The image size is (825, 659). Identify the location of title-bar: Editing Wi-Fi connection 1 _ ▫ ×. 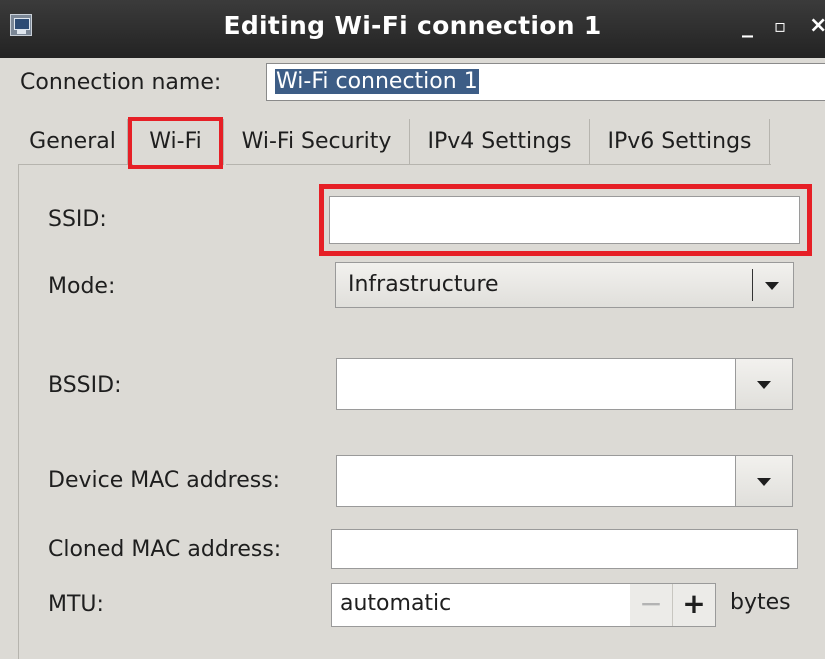
(412, 29).